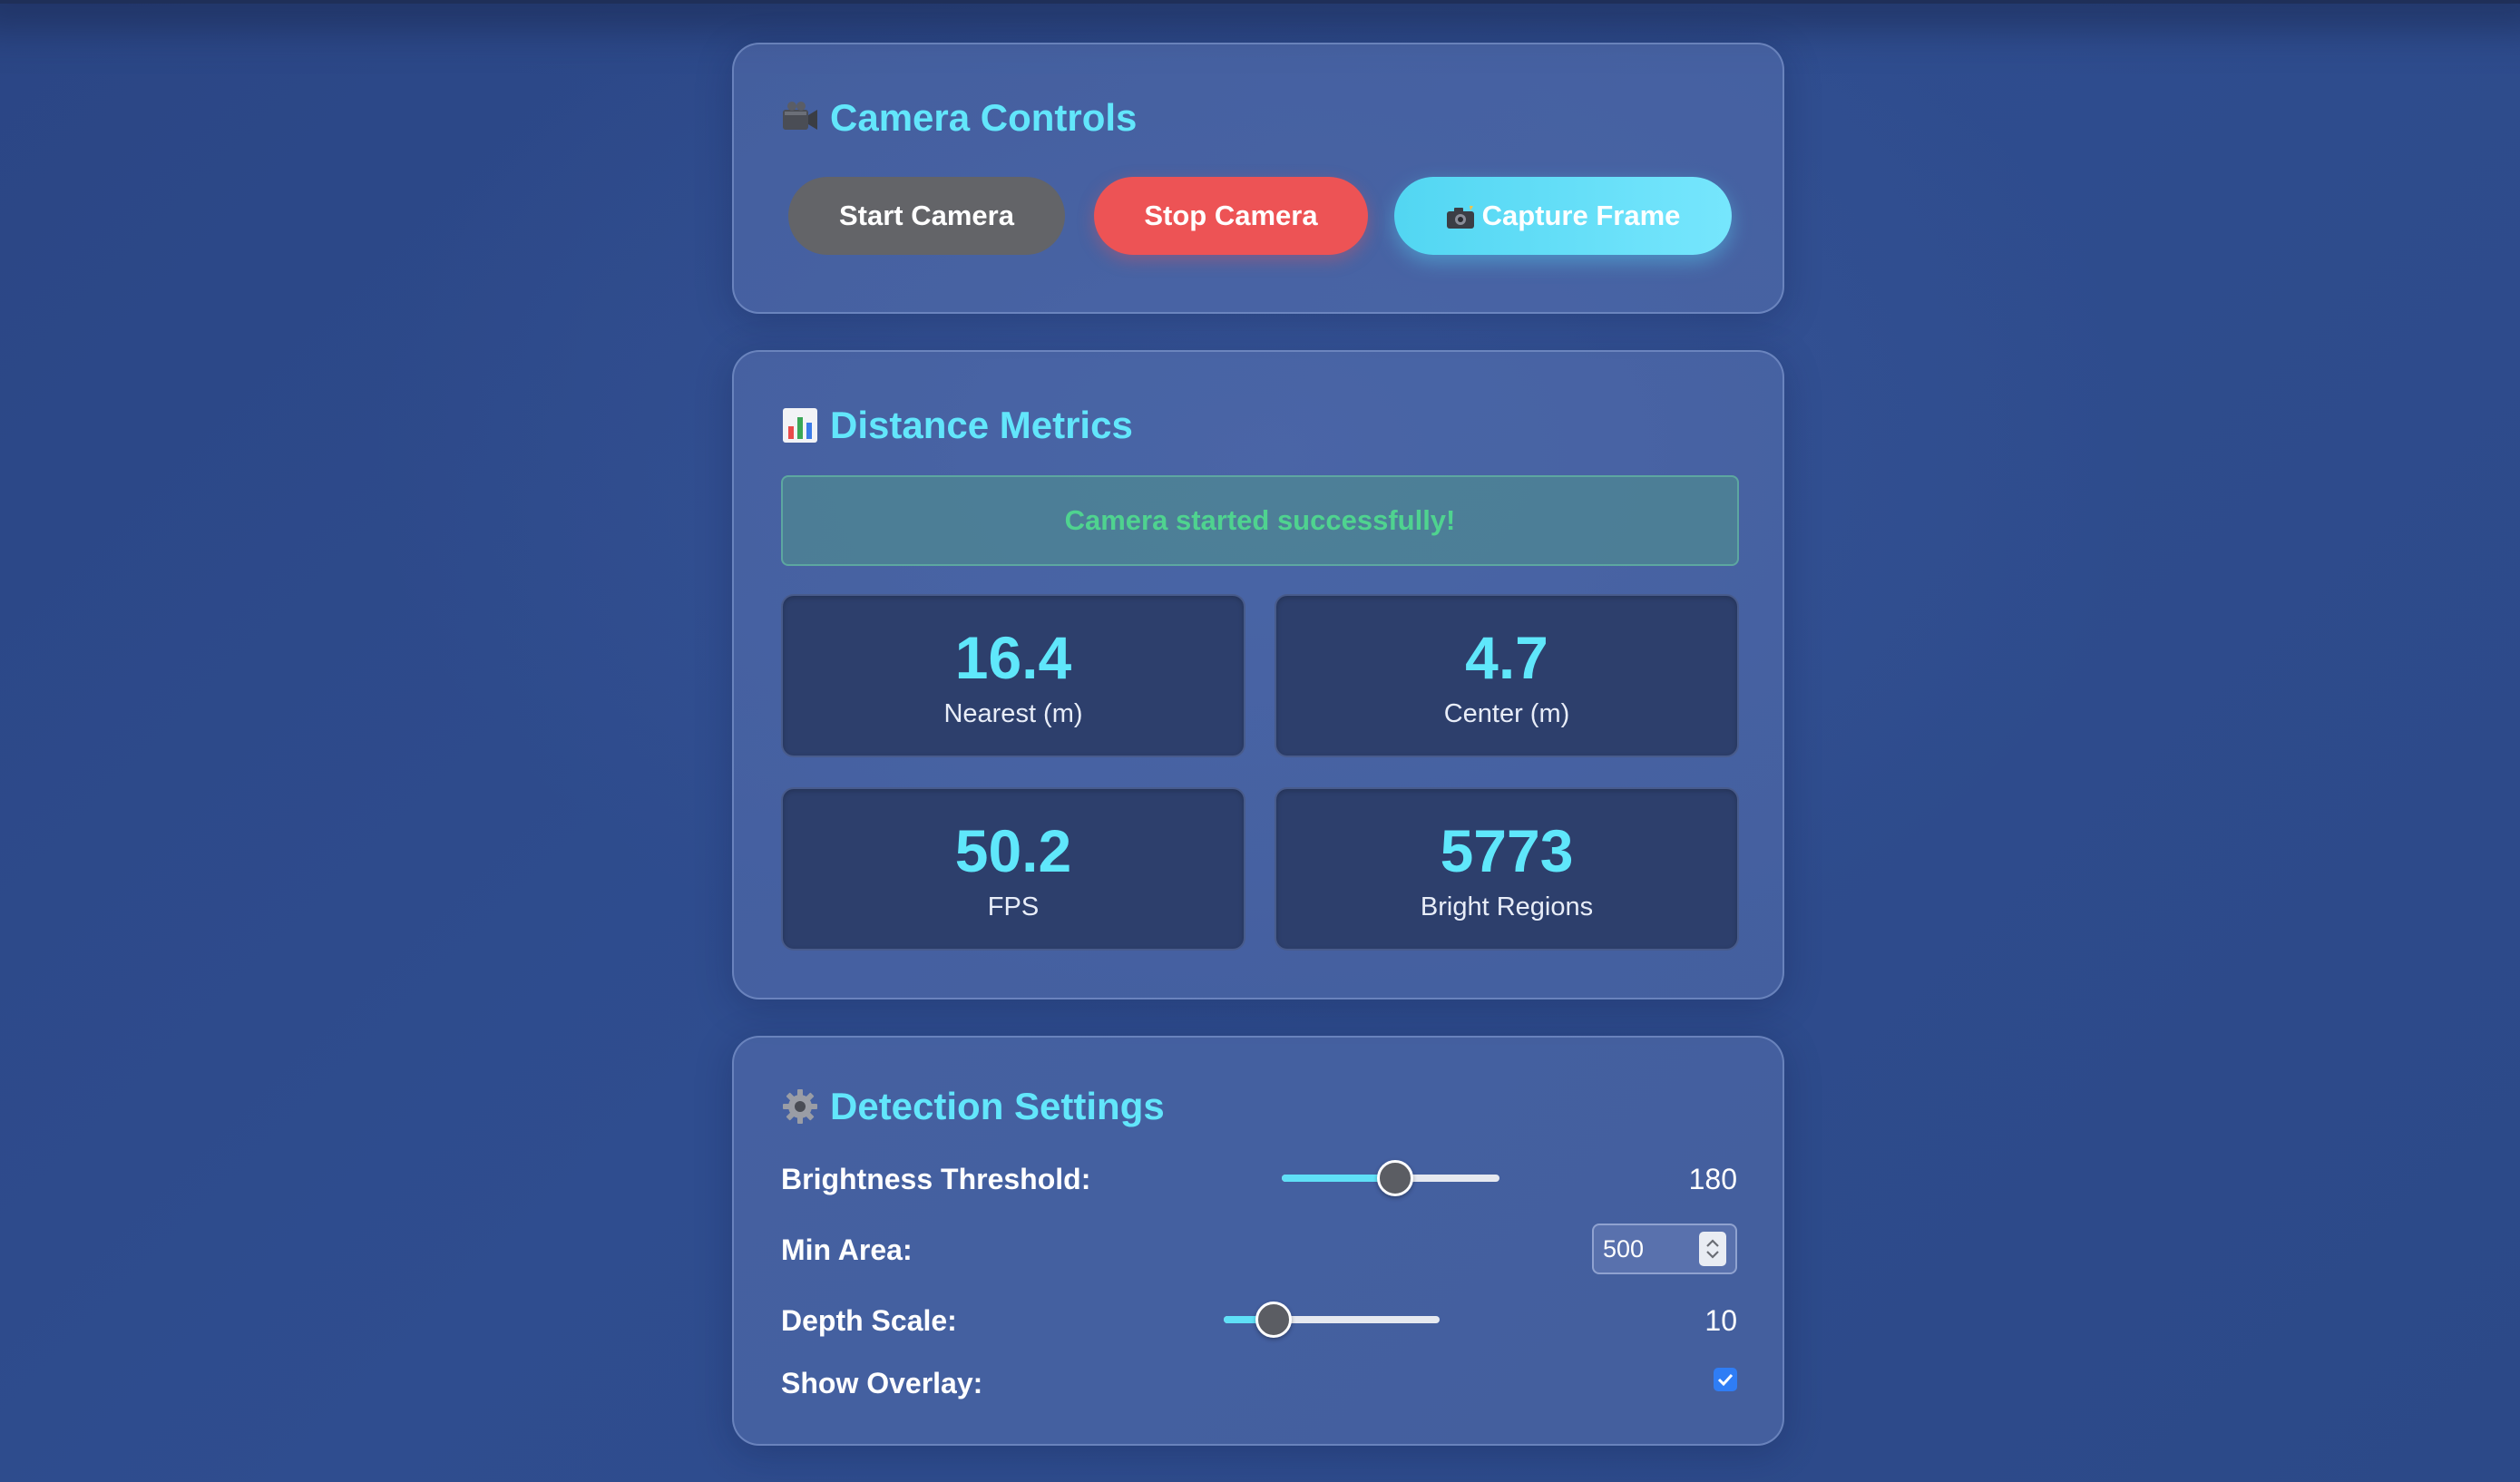 The height and width of the screenshot is (1482, 2520). I want to click on gear-icon, so click(800, 1106).